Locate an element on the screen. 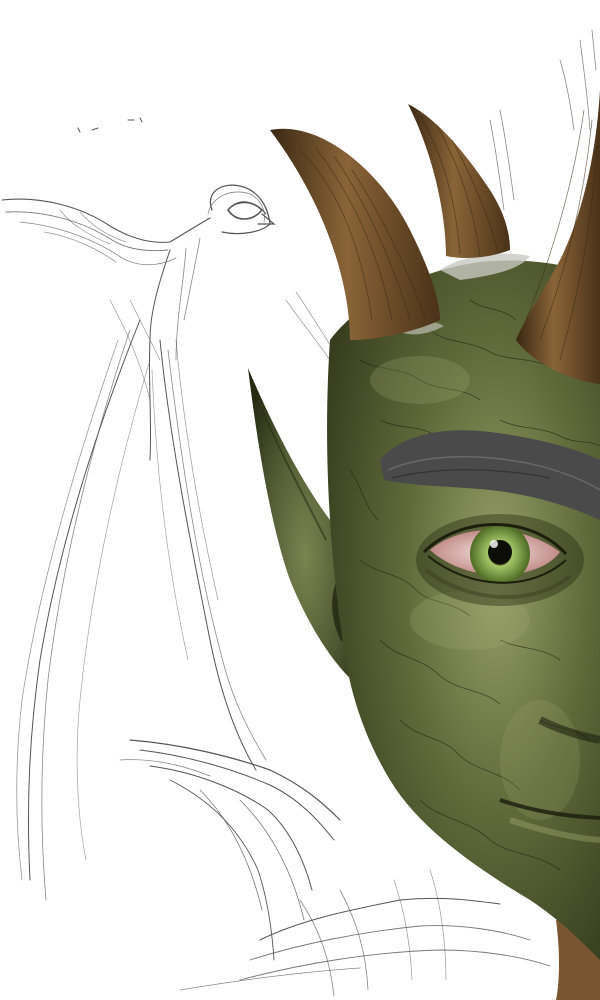 This screenshot has width=600, height=1000. horn-middle is located at coordinates (459, 181).